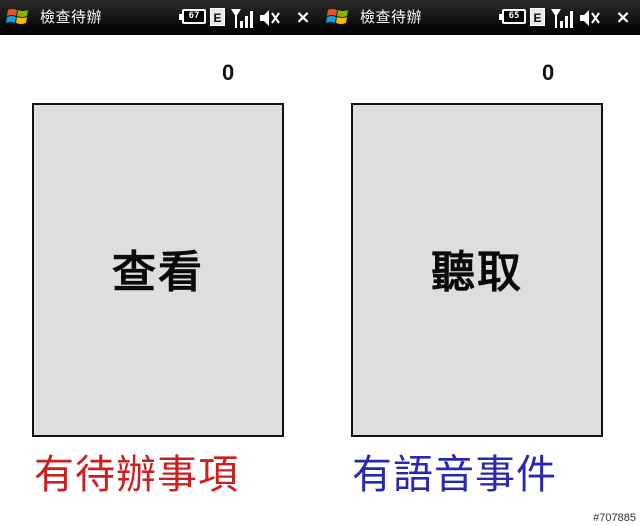 The height and width of the screenshot is (526, 640). I want to click on todo-count: 0, so click(228, 72).